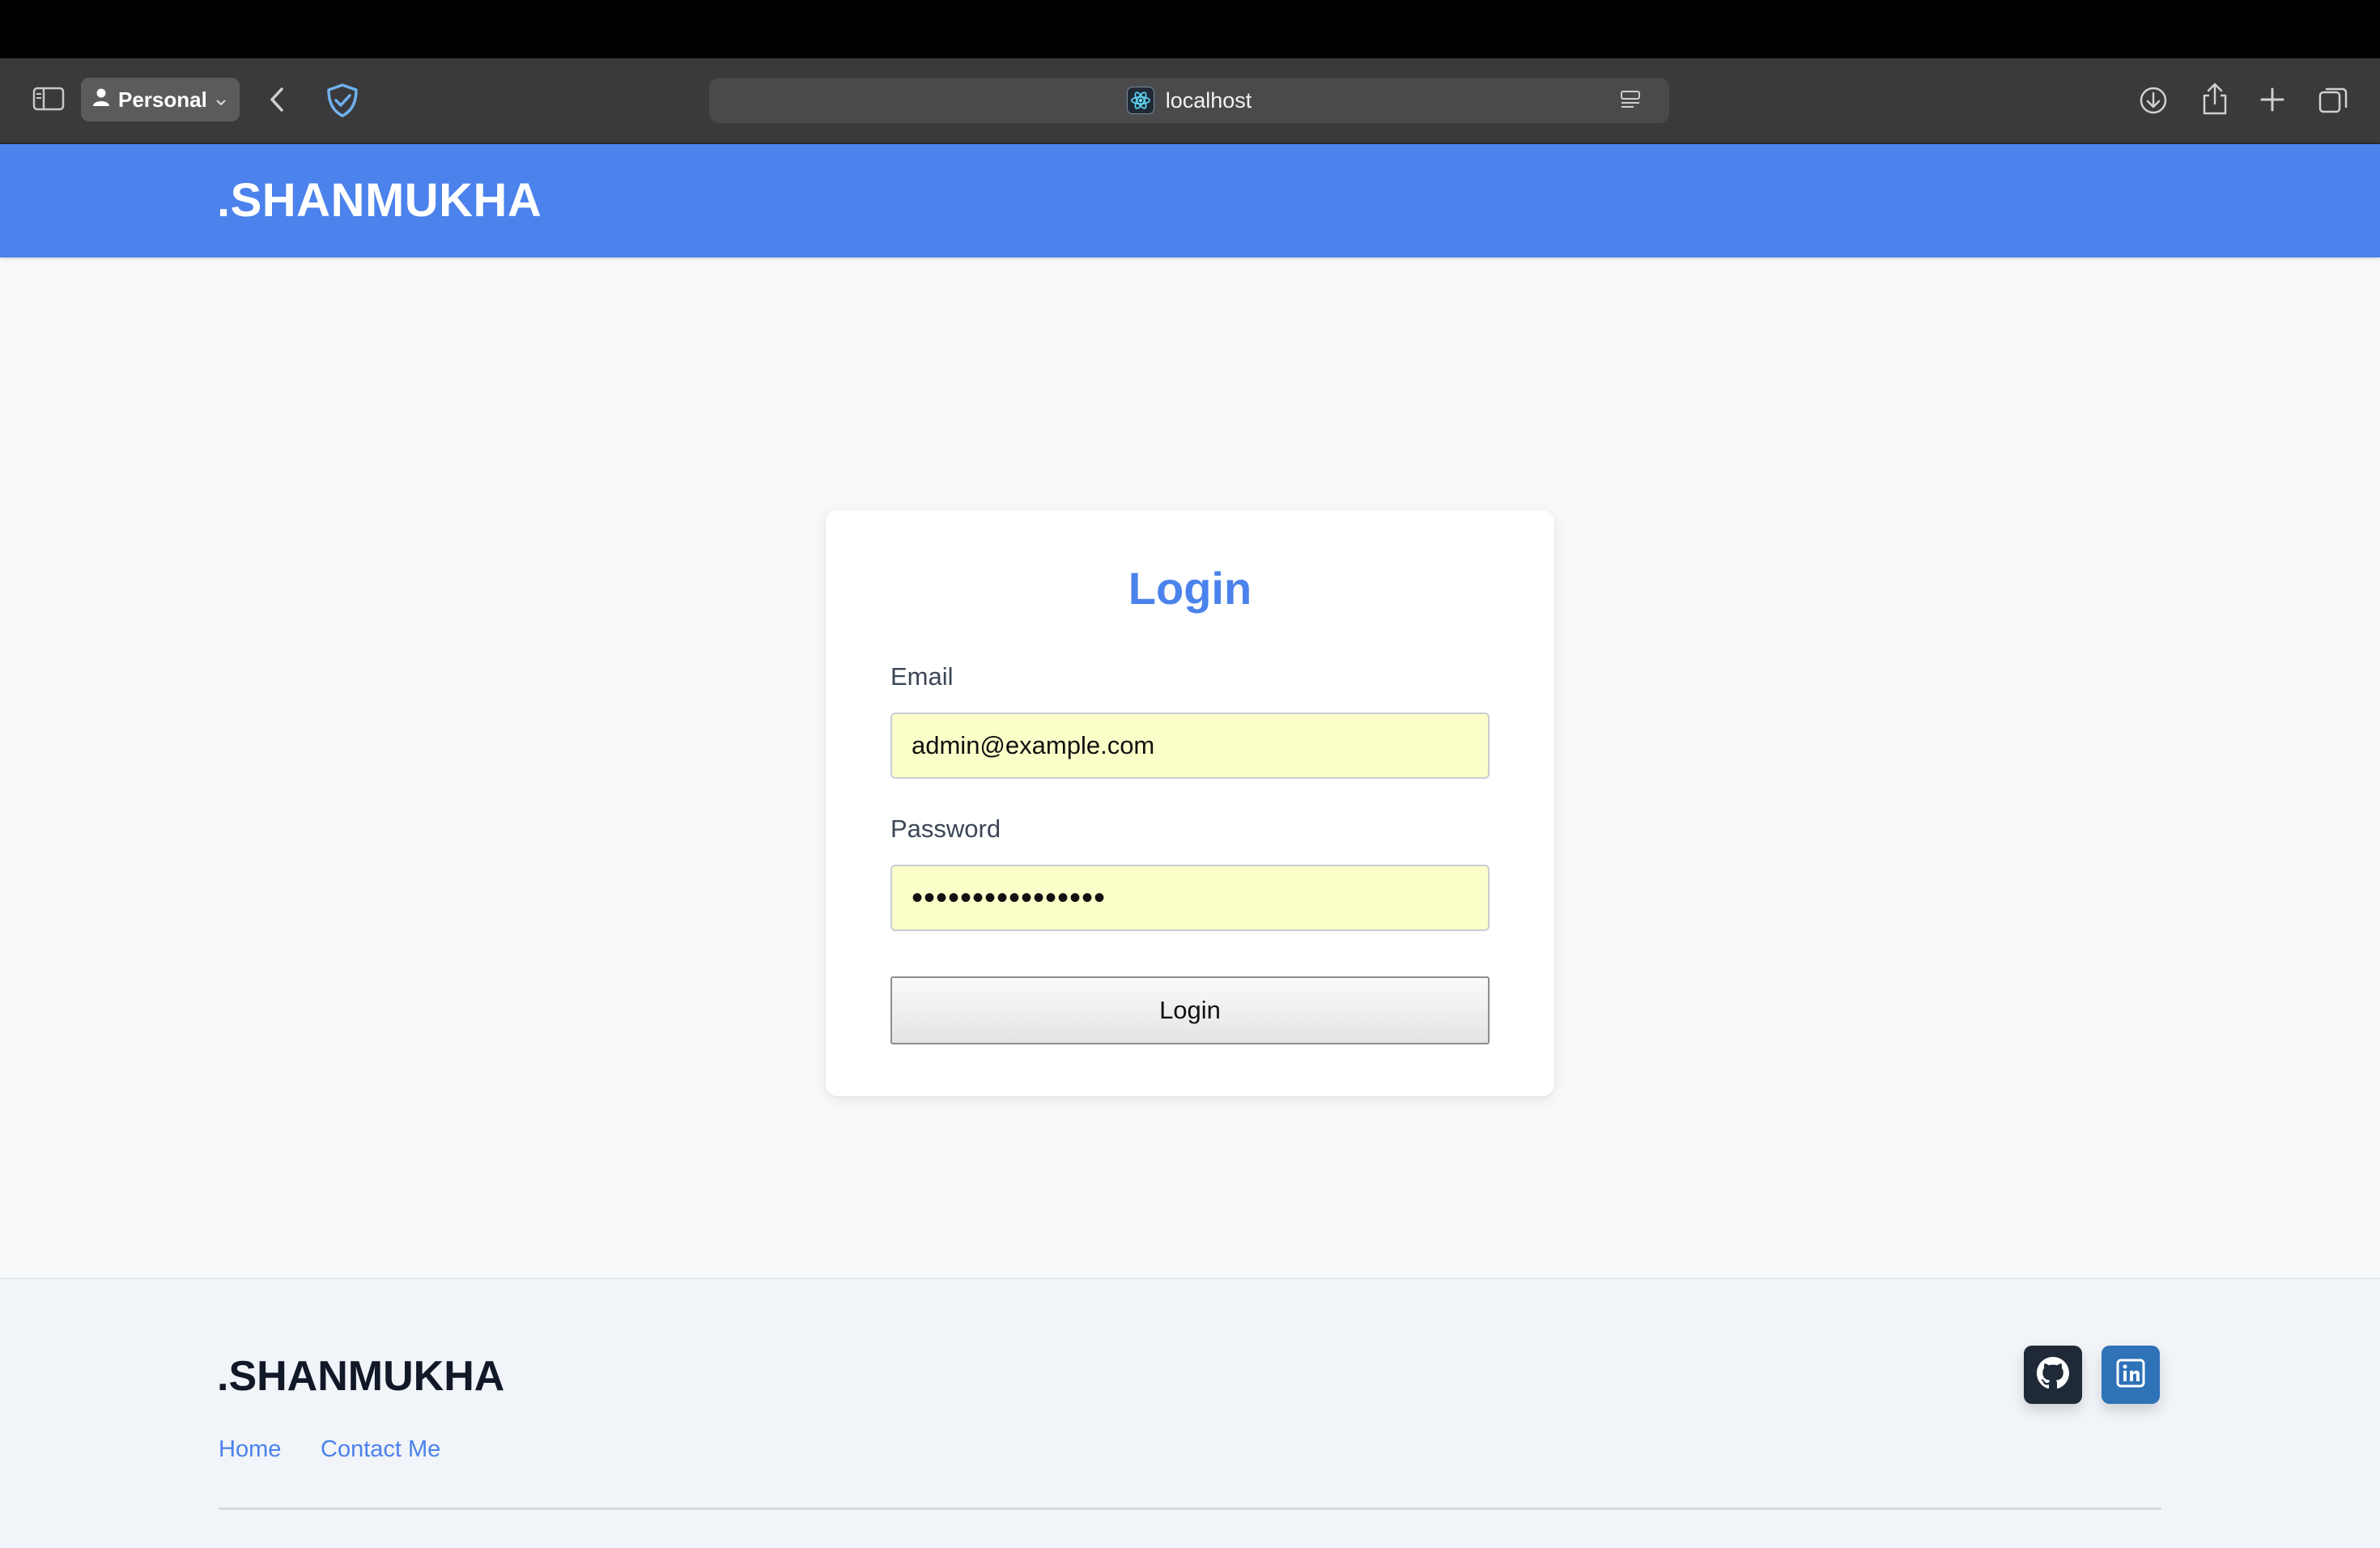 The width and height of the screenshot is (2380, 1548). I want to click on password-field, so click(1190, 898).